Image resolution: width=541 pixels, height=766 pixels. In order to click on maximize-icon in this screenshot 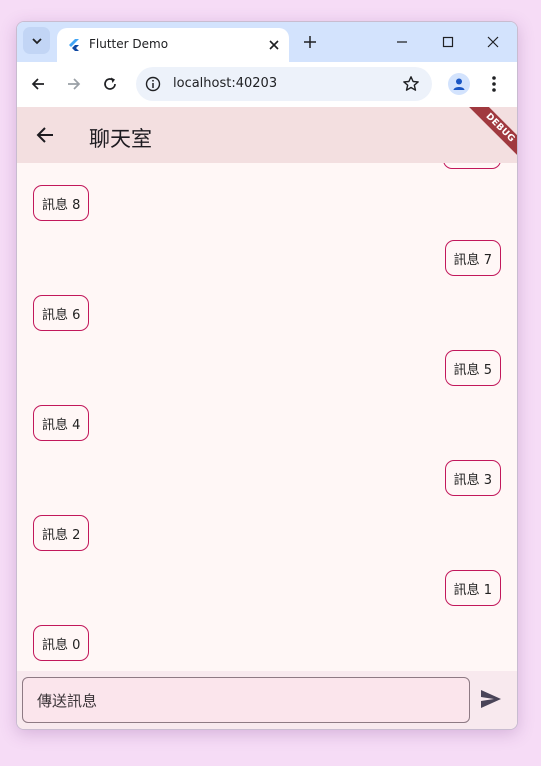, I will do `click(448, 42)`.